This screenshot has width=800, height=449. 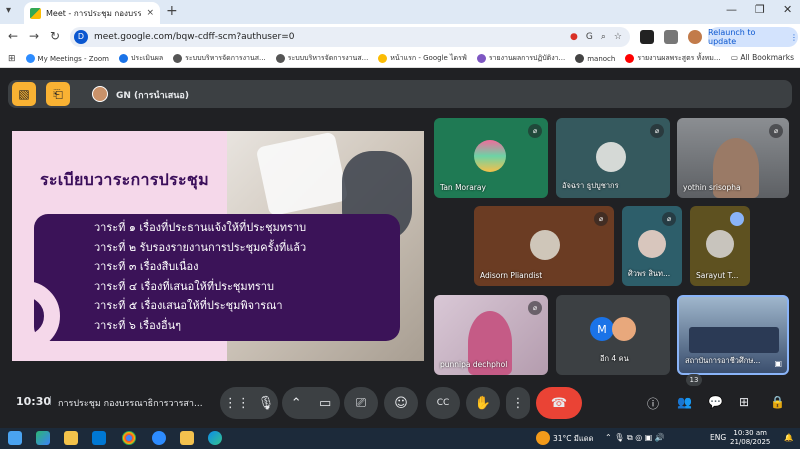 I want to click on bookmark-item: manoch, so click(x=595, y=58).